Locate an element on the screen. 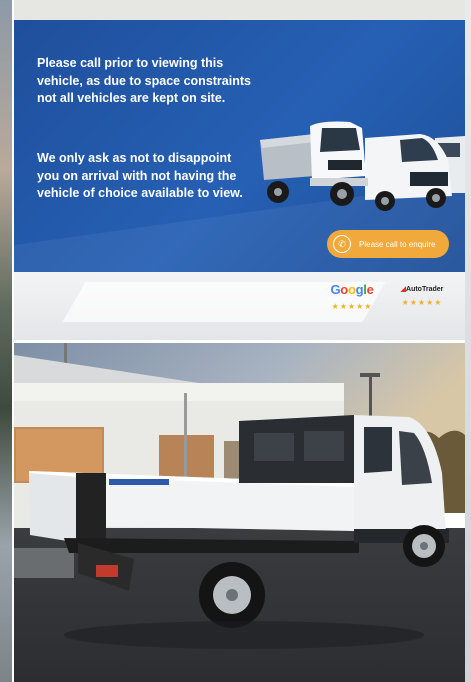  adjacent-photo-left-edge is located at coordinates (6, 341).